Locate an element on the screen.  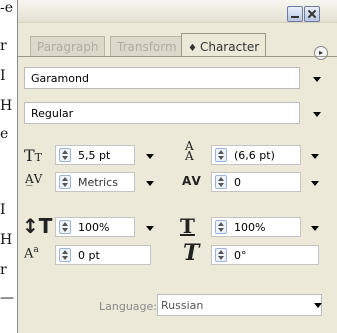
skew-icon: T is located at coordinates (191, 253).